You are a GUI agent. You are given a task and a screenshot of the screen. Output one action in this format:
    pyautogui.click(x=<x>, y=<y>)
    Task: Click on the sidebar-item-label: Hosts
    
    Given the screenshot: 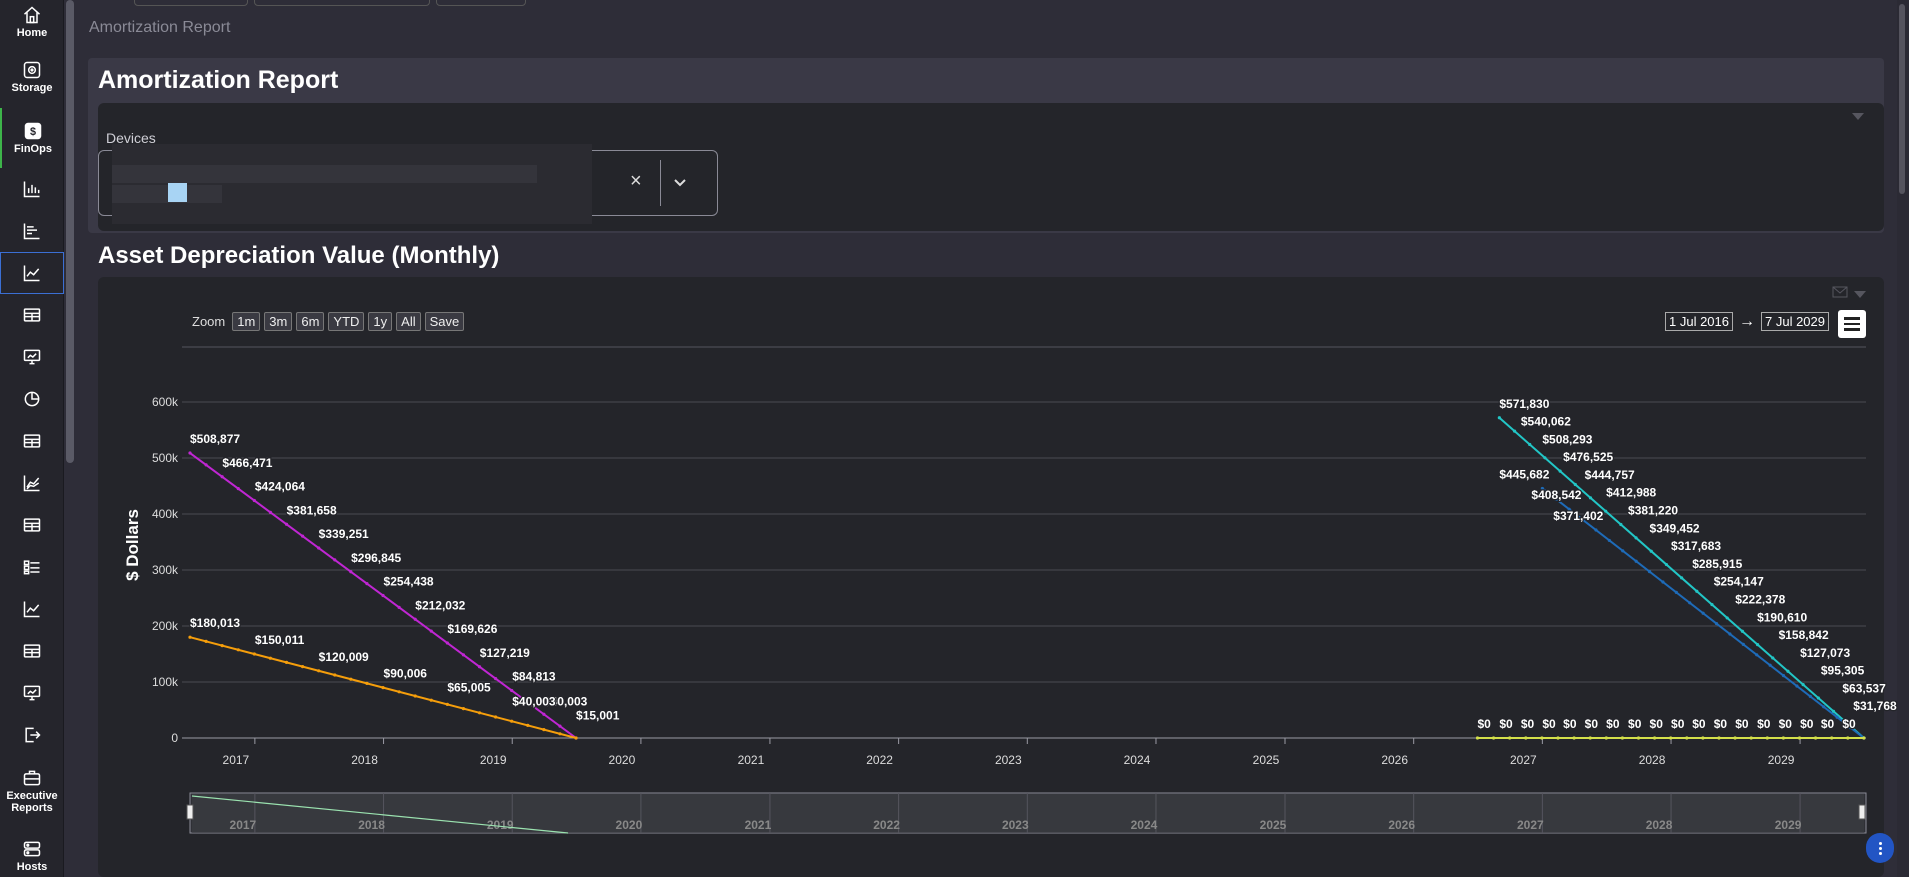 What is the action you would take?
    pyautogui.click(x=32, y=866)
    